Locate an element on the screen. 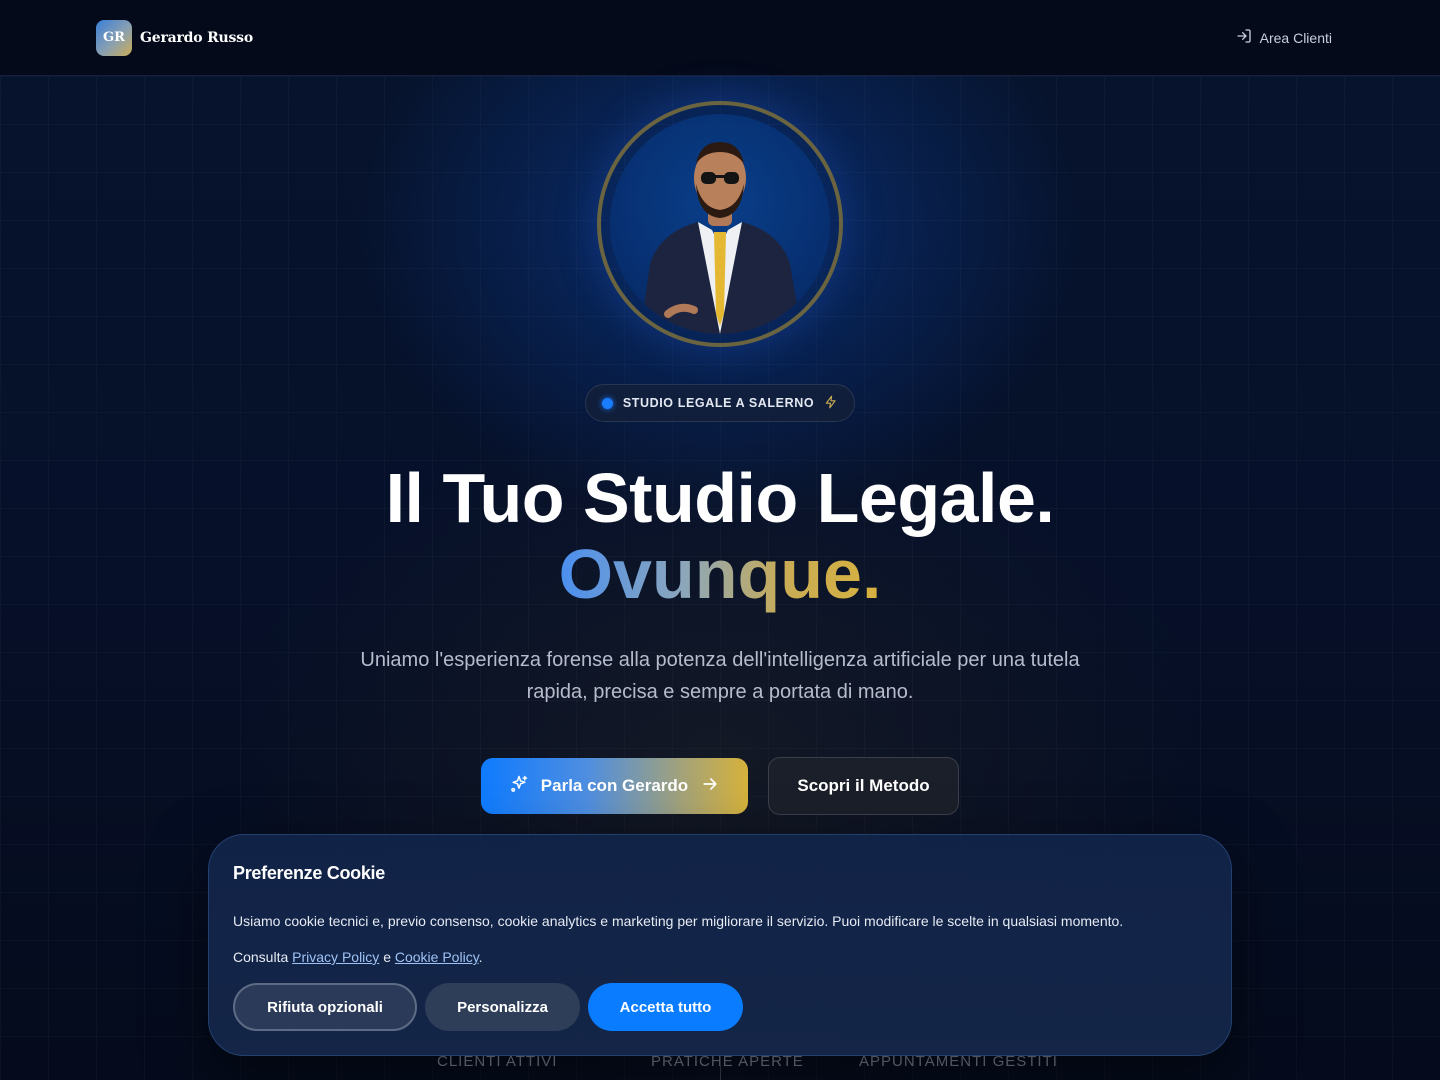 The height and width of the screenshot is (1080, 1440). accept-all-button: Accetta tutto is located at coordinates (665, 1007).